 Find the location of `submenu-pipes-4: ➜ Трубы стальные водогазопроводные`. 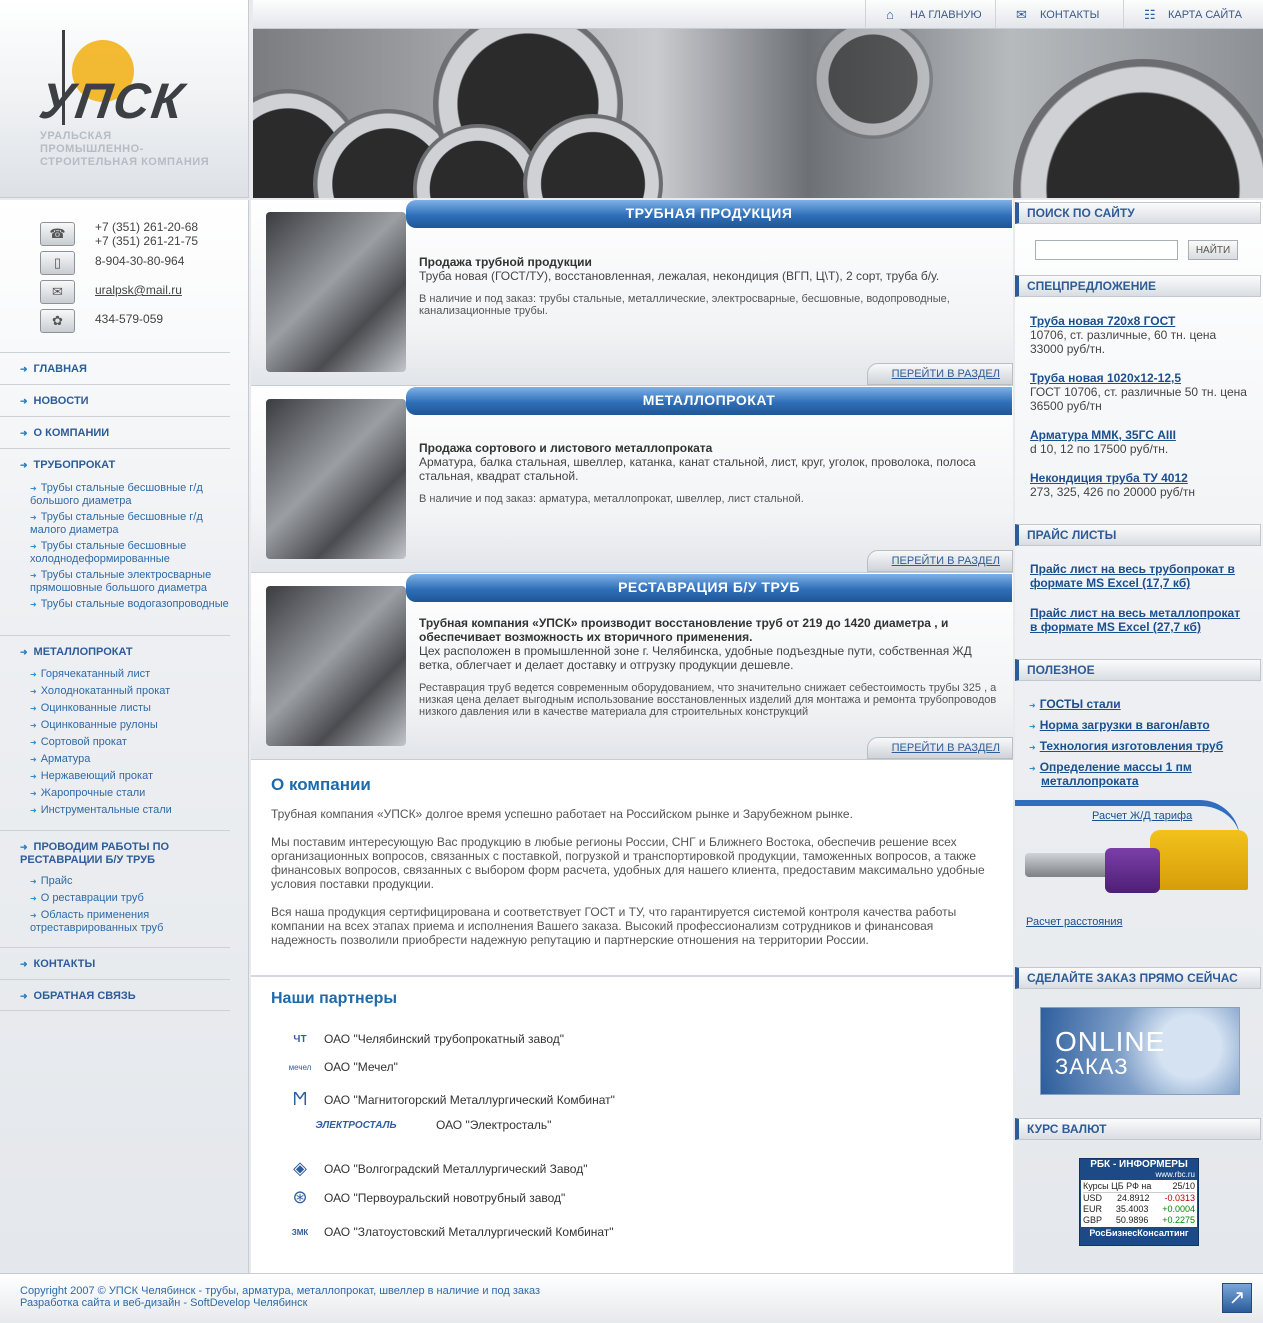

submenu-pipes-4: ➜ Трубы стальные водогазопроводные is located at coordinates (130, 604).